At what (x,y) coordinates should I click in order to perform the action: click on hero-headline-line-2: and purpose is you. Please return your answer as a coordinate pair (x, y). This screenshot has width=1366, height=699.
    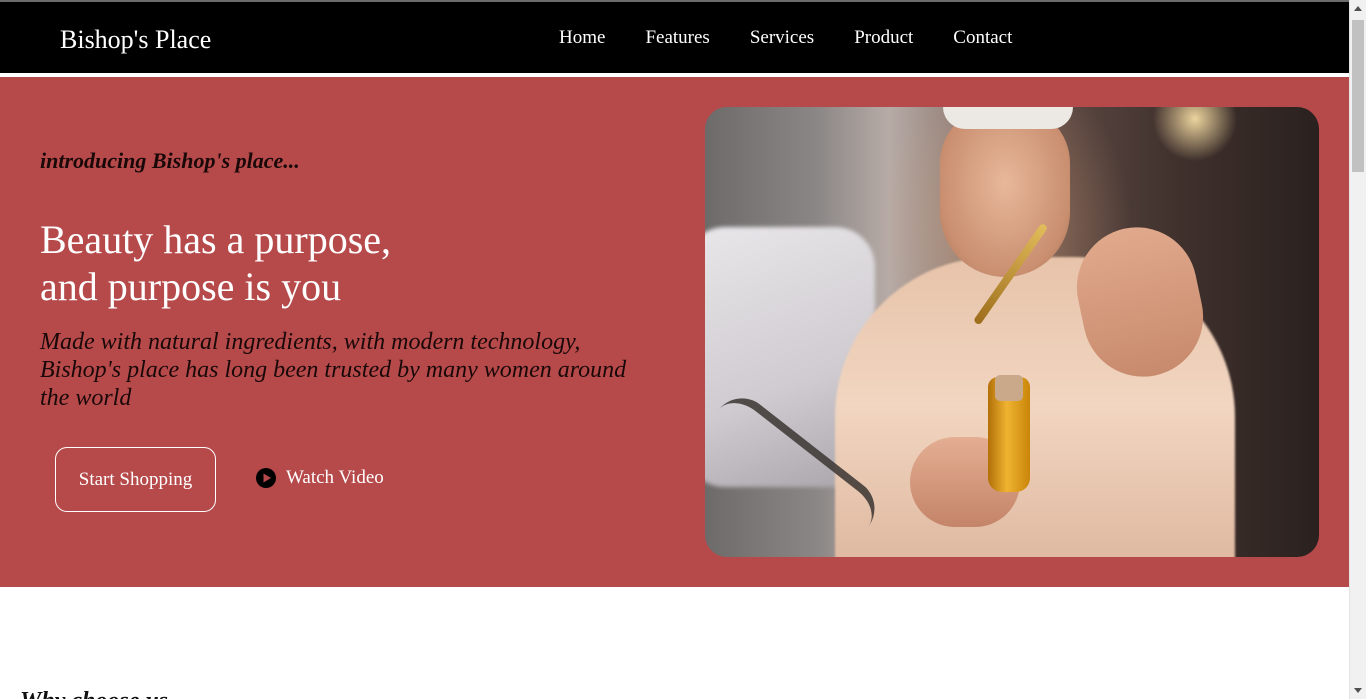
    Looking at the image, I should click on (191, 286).